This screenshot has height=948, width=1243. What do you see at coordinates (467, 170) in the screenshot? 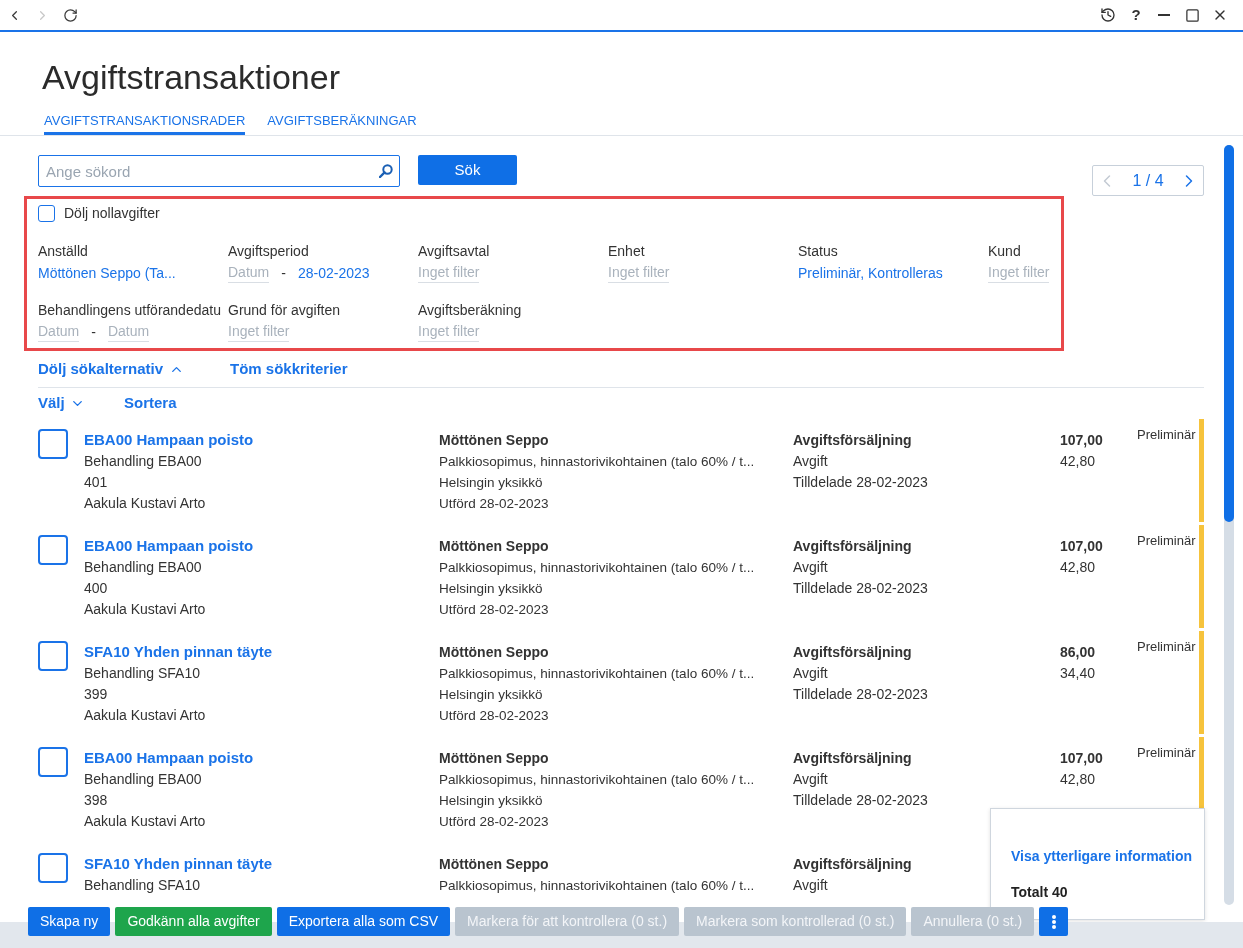
I see `search-button: Sök` at bounding box center [467, 170].